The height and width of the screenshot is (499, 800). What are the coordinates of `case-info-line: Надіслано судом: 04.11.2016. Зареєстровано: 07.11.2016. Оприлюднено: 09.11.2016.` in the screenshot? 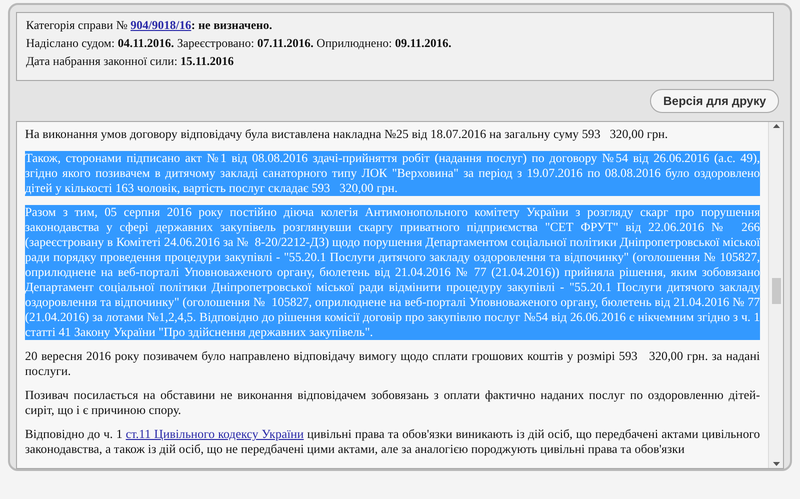 It's located at (239, 43).